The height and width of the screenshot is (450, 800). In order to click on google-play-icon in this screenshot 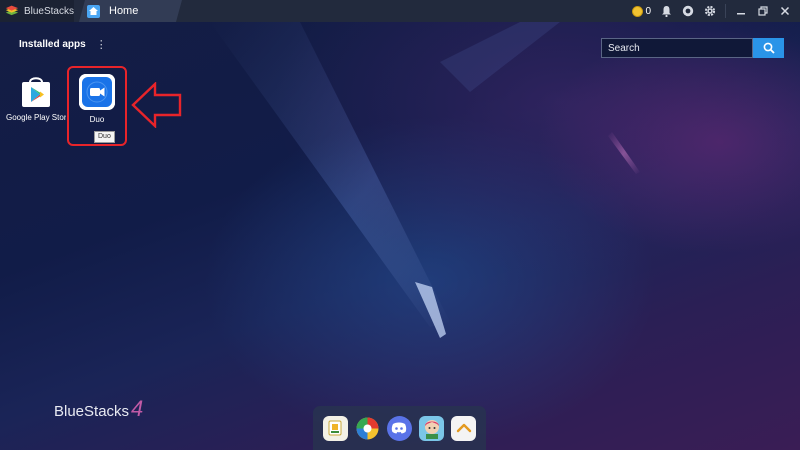, I will do `click(36, 92)`.